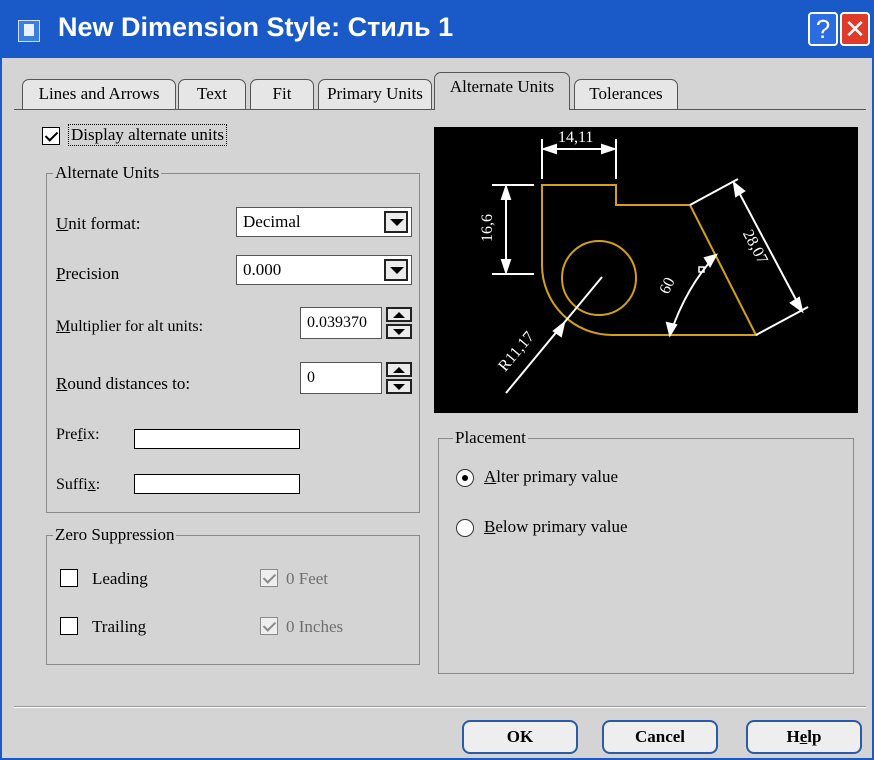 The width and height of the screenshot is (874, 760). Describe the element at coordinates (78, 484) in the screenshot. I see `suffix-label: Suffix:` at that location.